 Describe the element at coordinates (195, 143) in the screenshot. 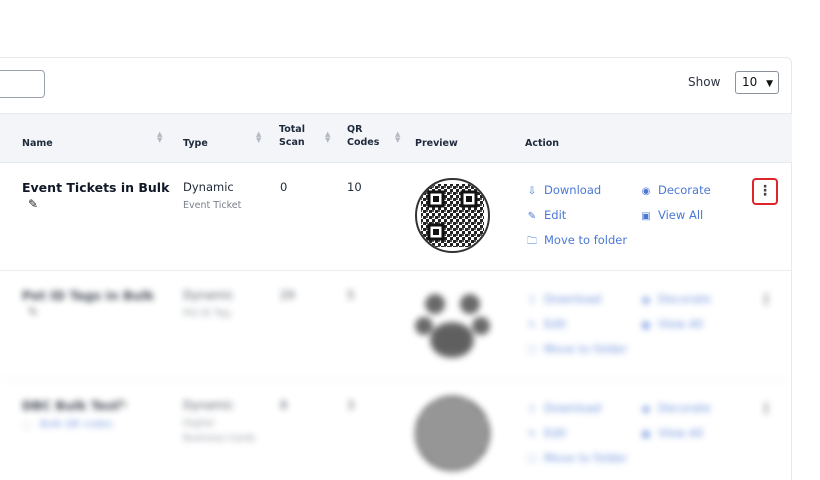

I see `header-type: Type` at that location.